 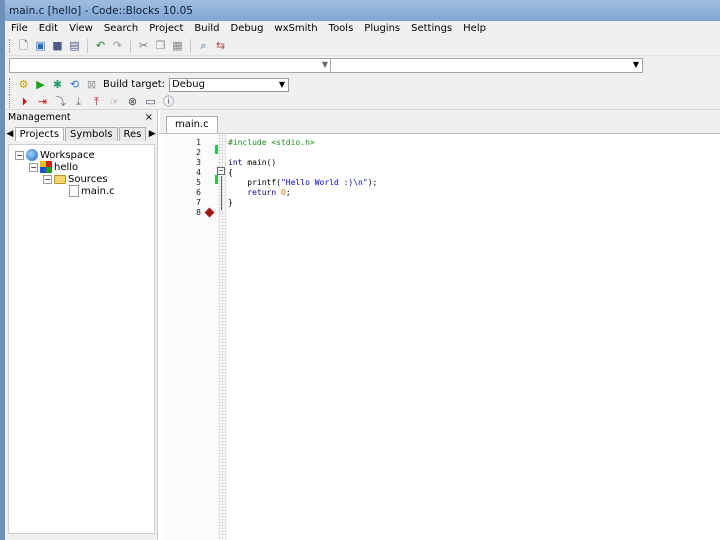 I want to click on close-icon: ×, so click(x=149, y=118).